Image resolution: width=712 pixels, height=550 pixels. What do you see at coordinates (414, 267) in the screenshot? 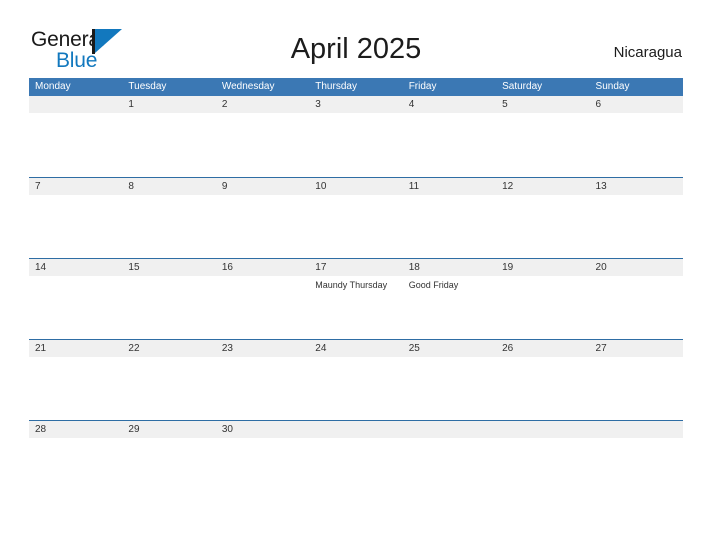
I see `day-number: 18` at bounding box center [414, 267].